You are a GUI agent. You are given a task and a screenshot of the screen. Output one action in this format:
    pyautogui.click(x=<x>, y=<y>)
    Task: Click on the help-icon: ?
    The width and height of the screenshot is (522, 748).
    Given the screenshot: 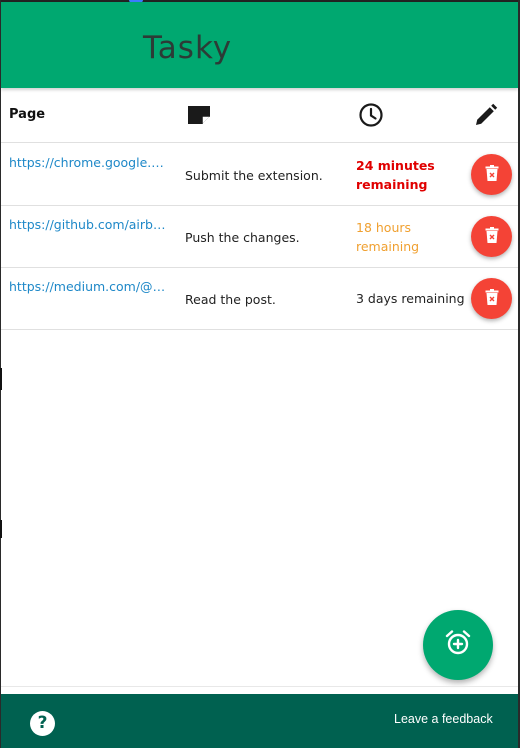 What is the action you would take?
    pyautogui.click(x=42, y=723)
    